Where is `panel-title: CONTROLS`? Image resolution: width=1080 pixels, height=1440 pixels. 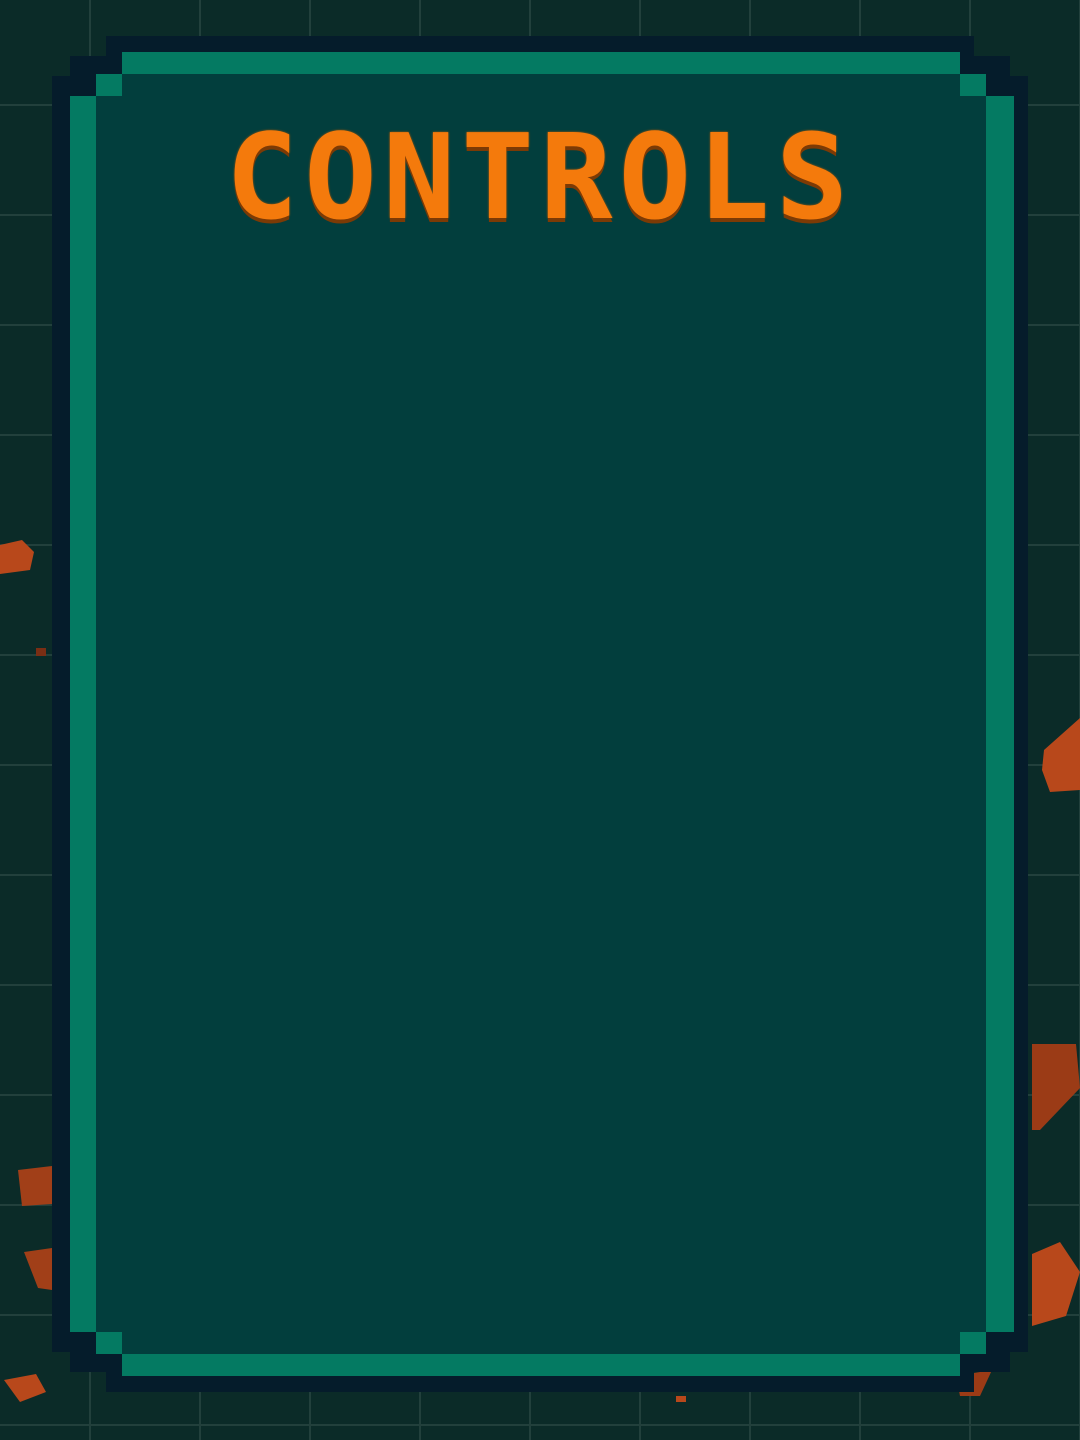
panel-title: CONTROLS is located at coordinates (540, 177).